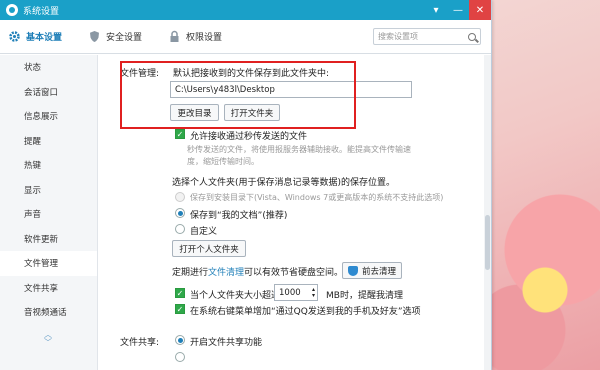 The width and height of the screenshot is (600, 370). Describe the element at coordinates (204, 38) in the screenshot. I see `tab-label: 权限设置` at that location.